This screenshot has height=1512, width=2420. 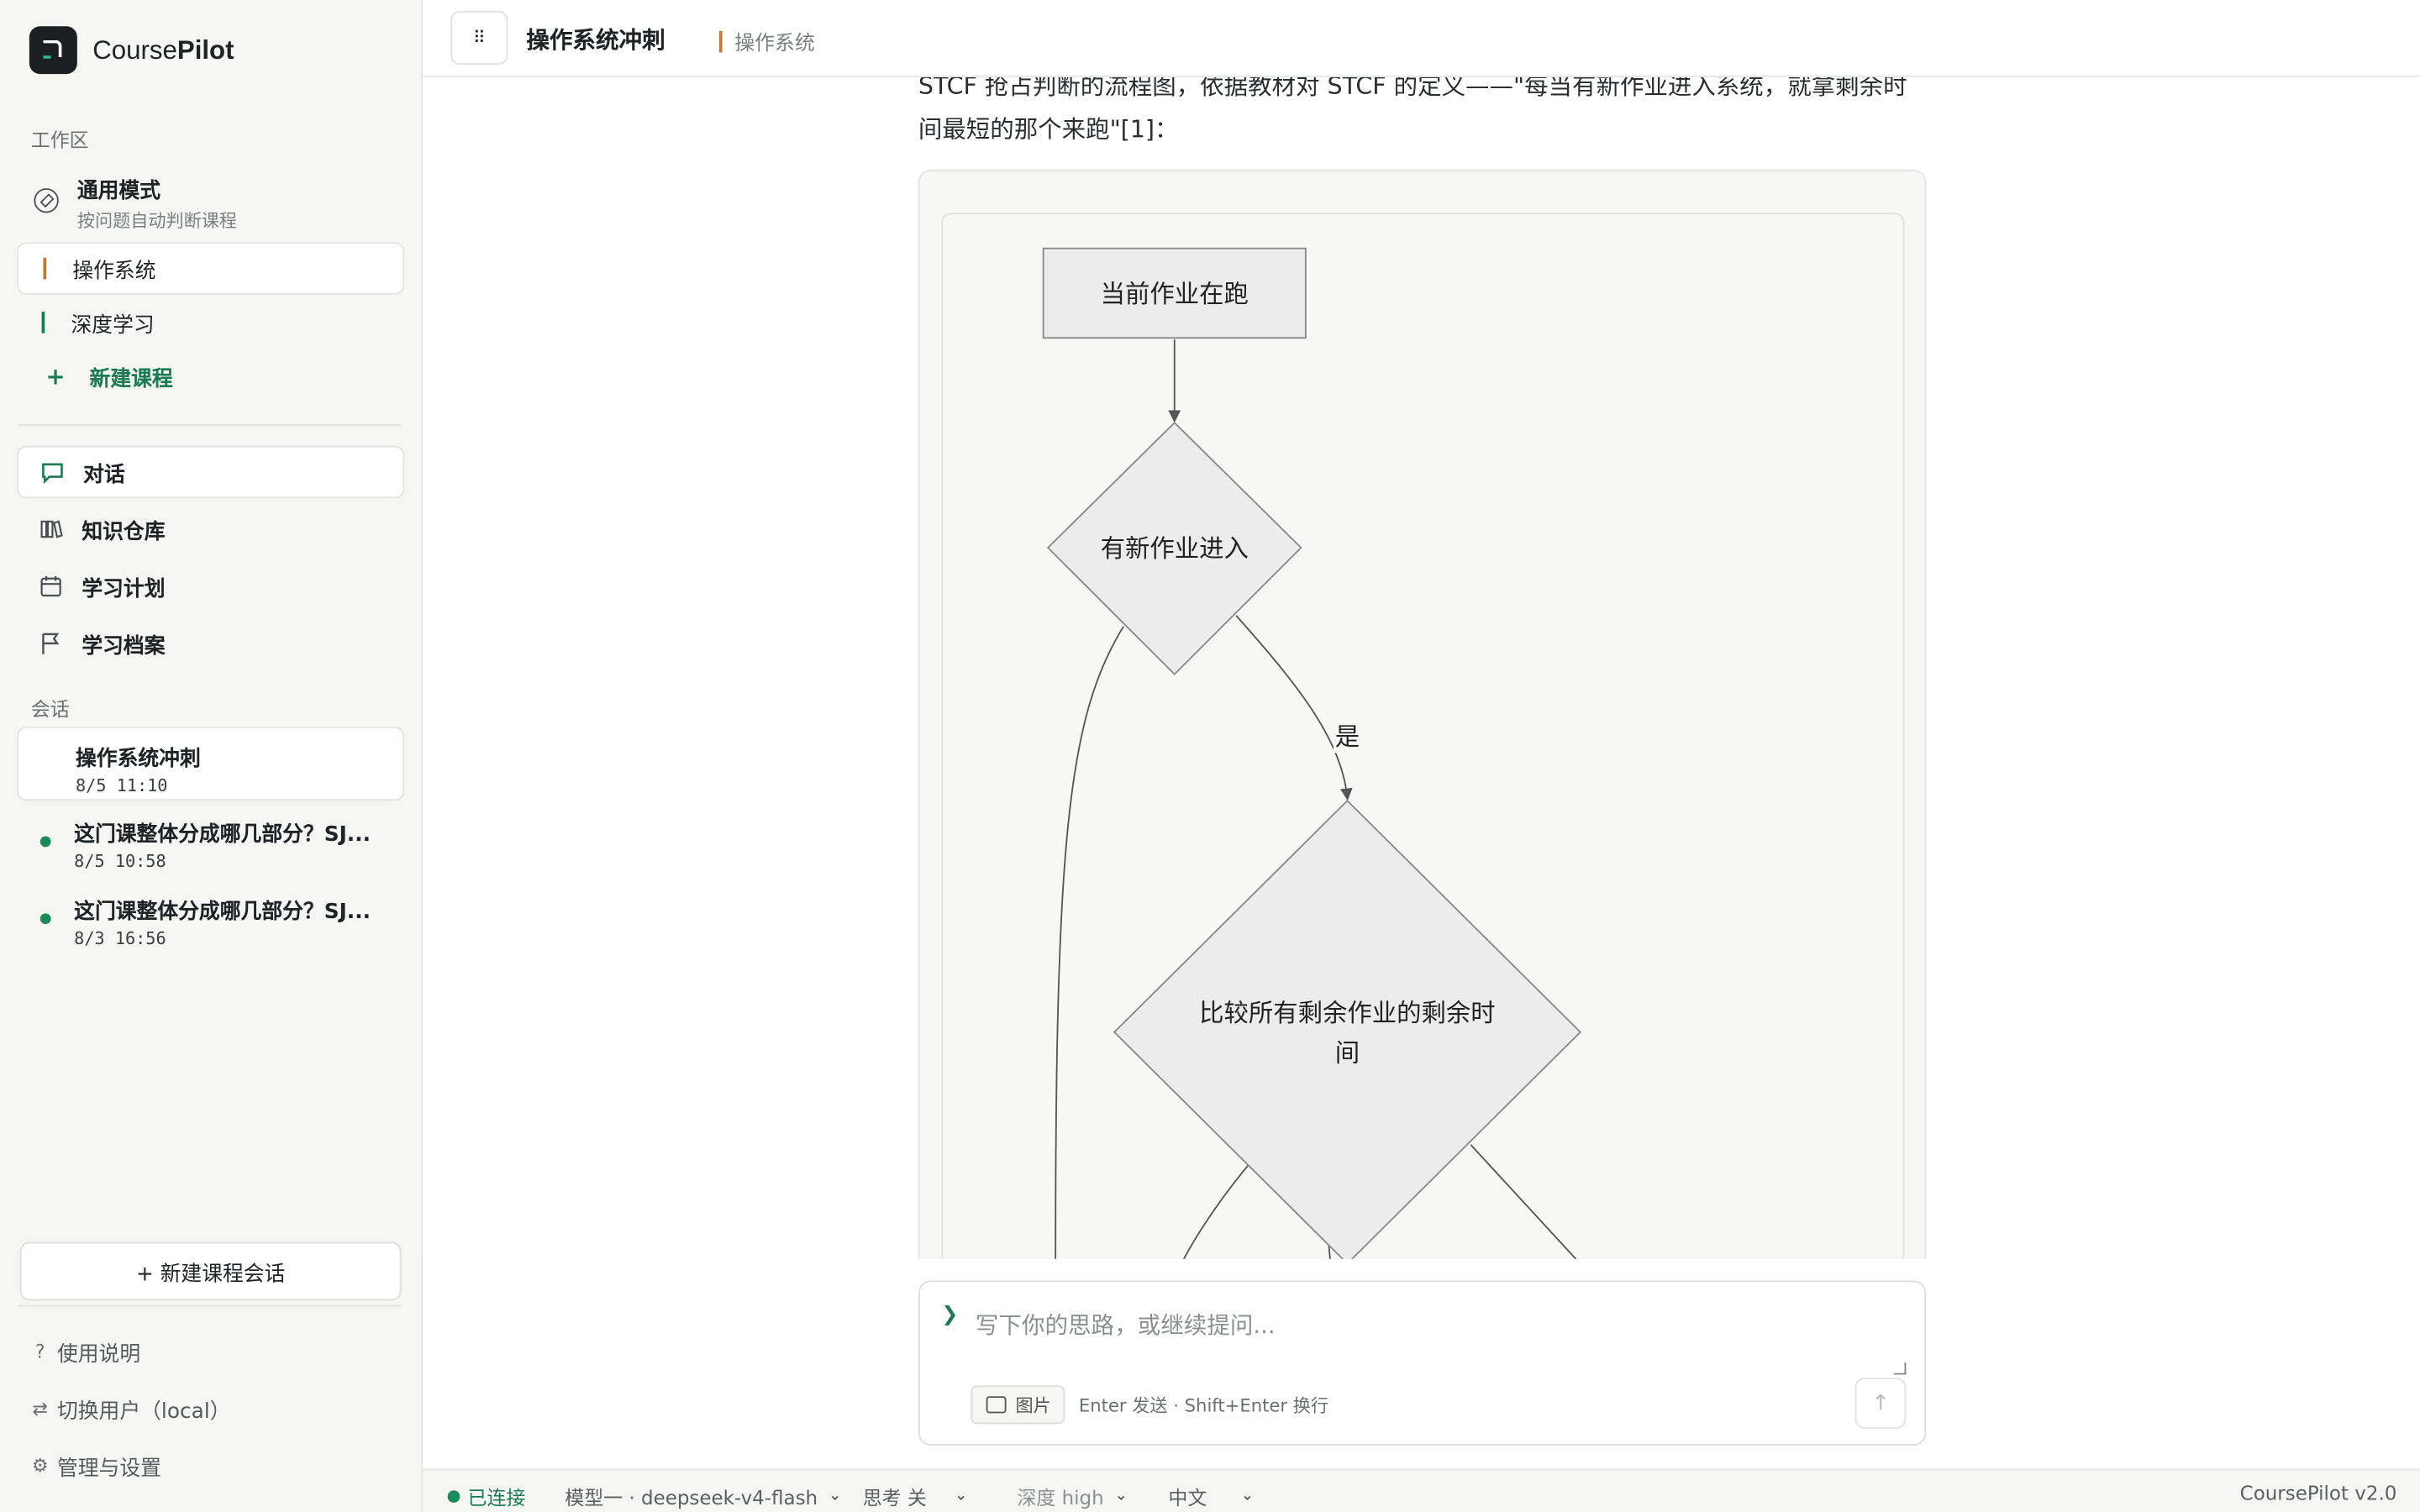 I want to click on sidebar-toggle-button: ⠿, so click(x=479, y=38).